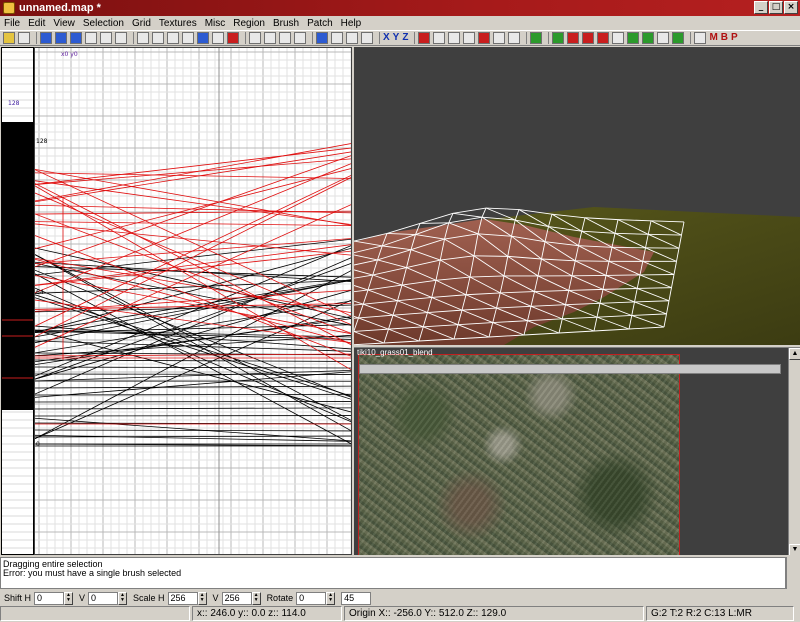 This screenshot has height=622, width=800. I want to click on scroll-up-icon: ▲, so click(794, 354).